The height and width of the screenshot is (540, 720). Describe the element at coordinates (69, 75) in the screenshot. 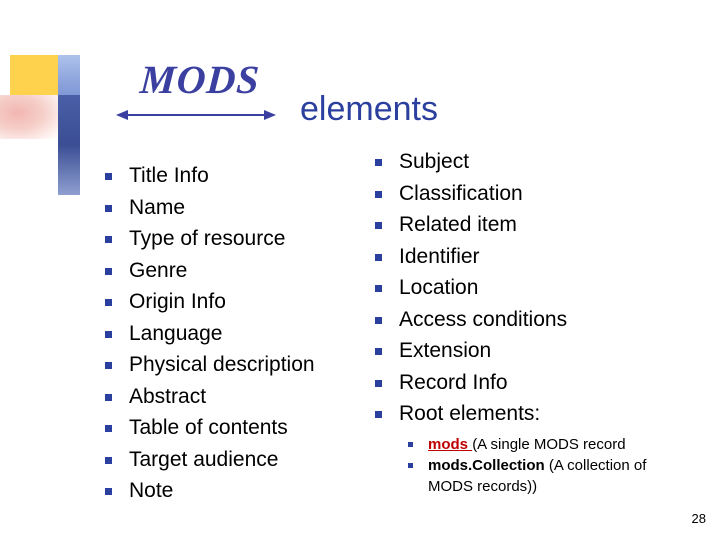

I see `blue-square` at that location.